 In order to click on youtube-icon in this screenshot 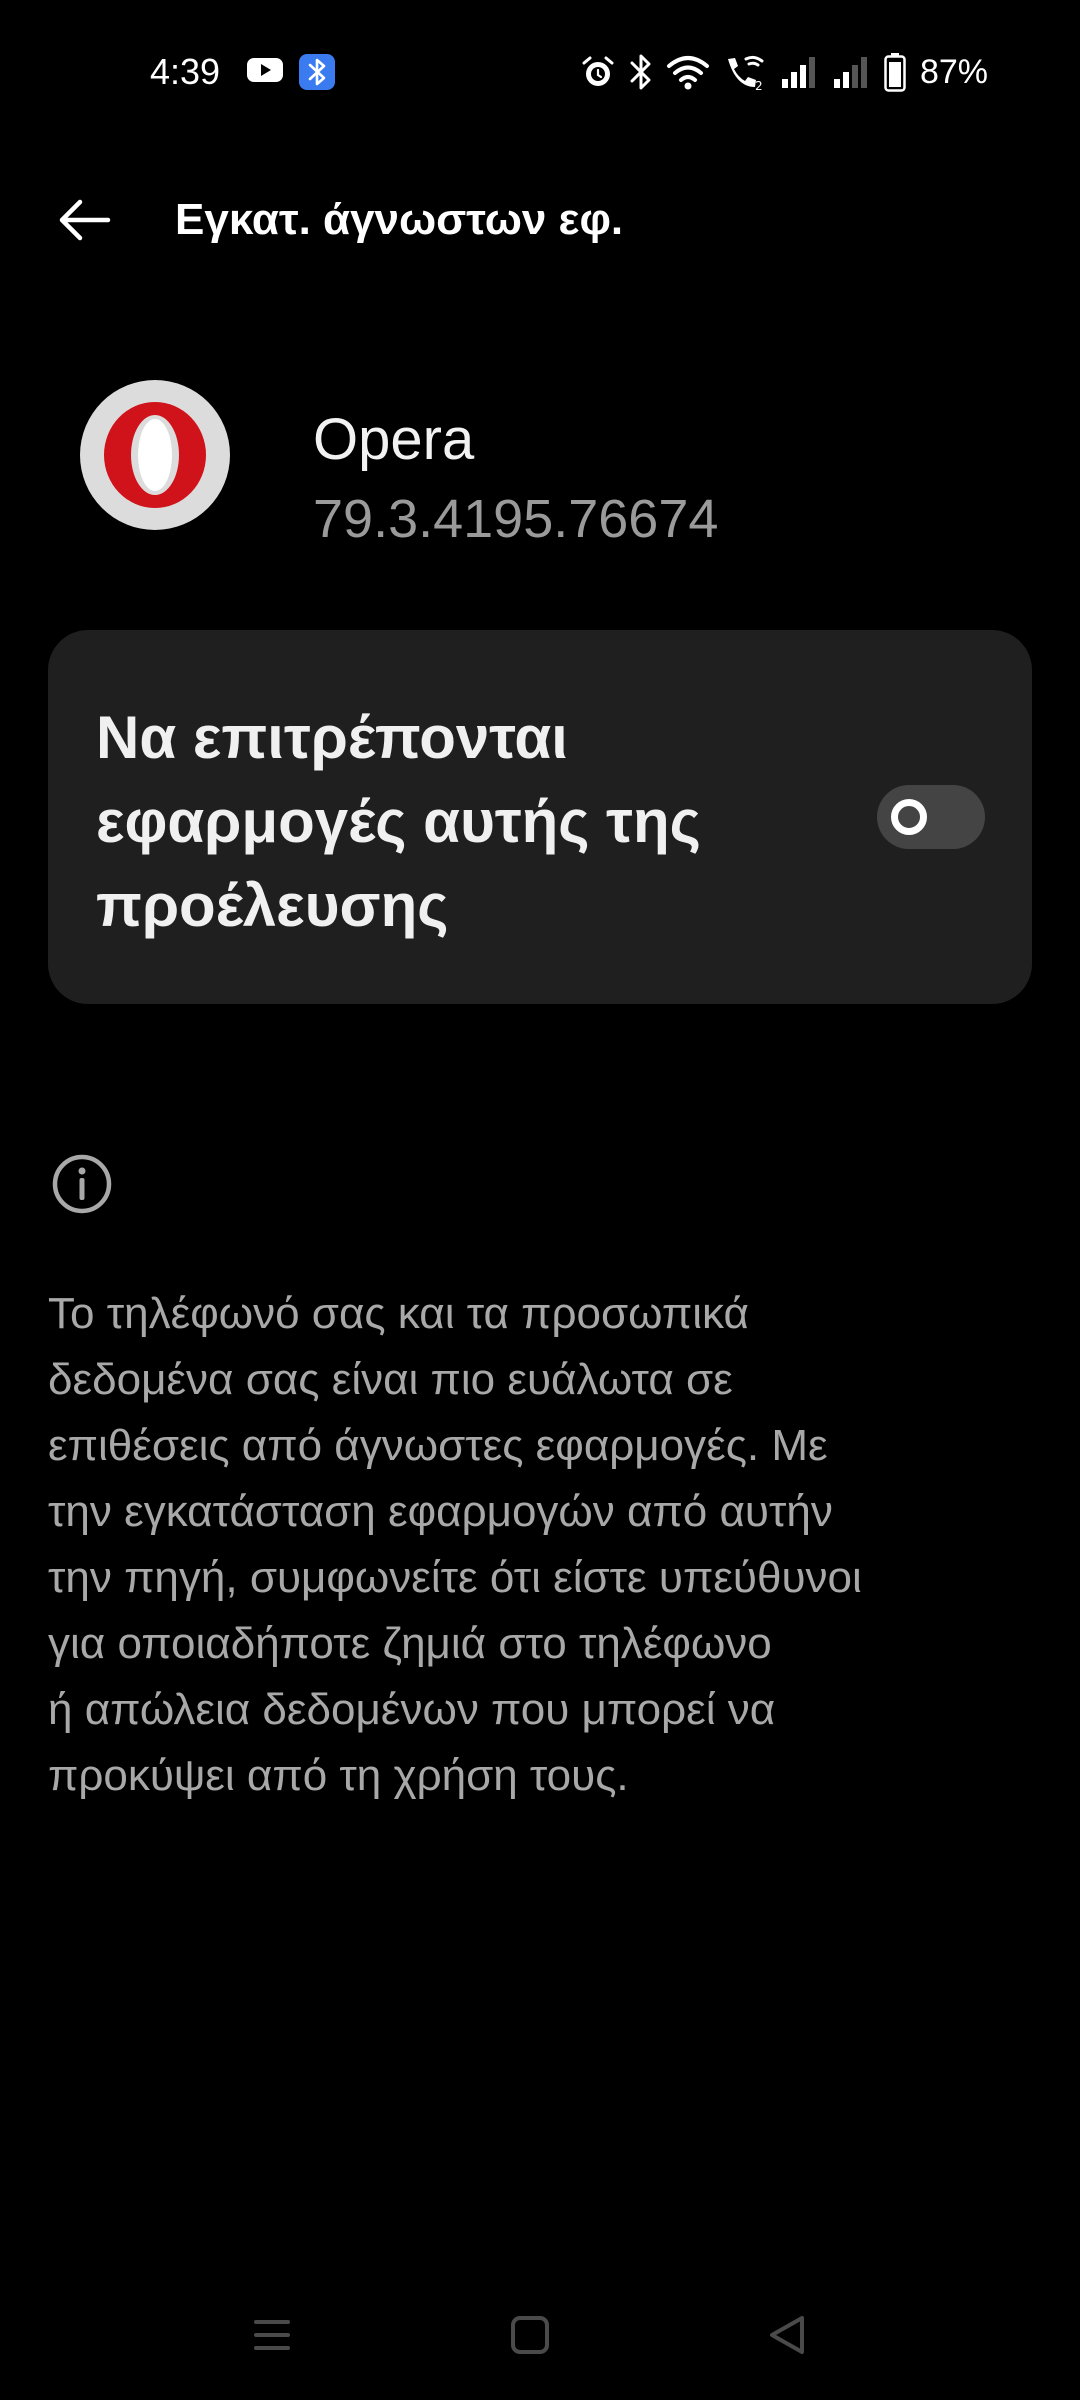, I will do `click(265, 70)`.